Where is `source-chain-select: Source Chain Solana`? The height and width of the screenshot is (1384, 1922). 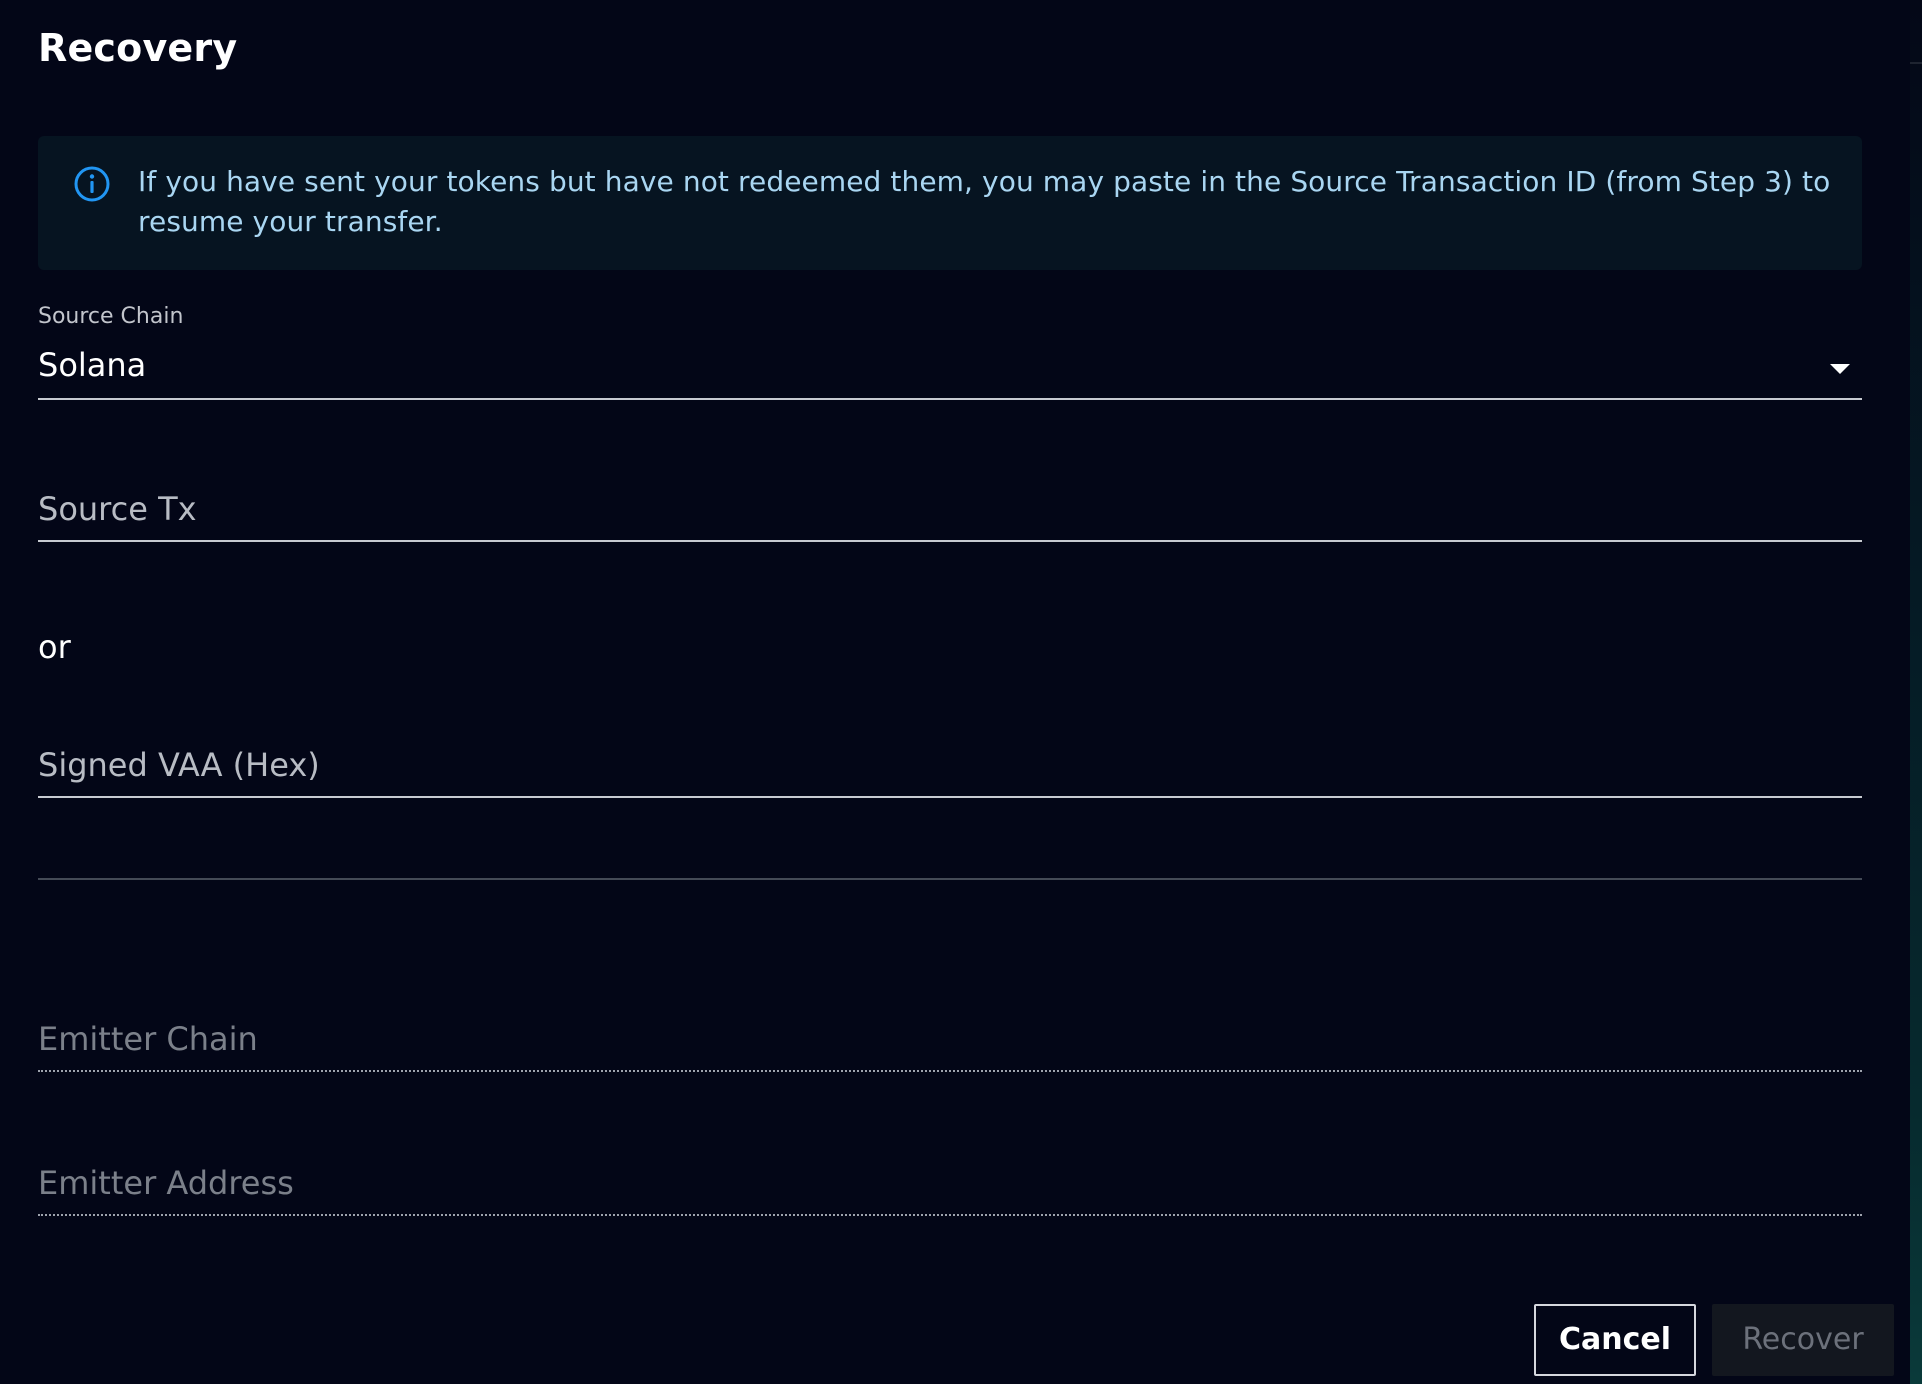
source-chain-select: Source Chain Solana is located at coordinates (950, 354).